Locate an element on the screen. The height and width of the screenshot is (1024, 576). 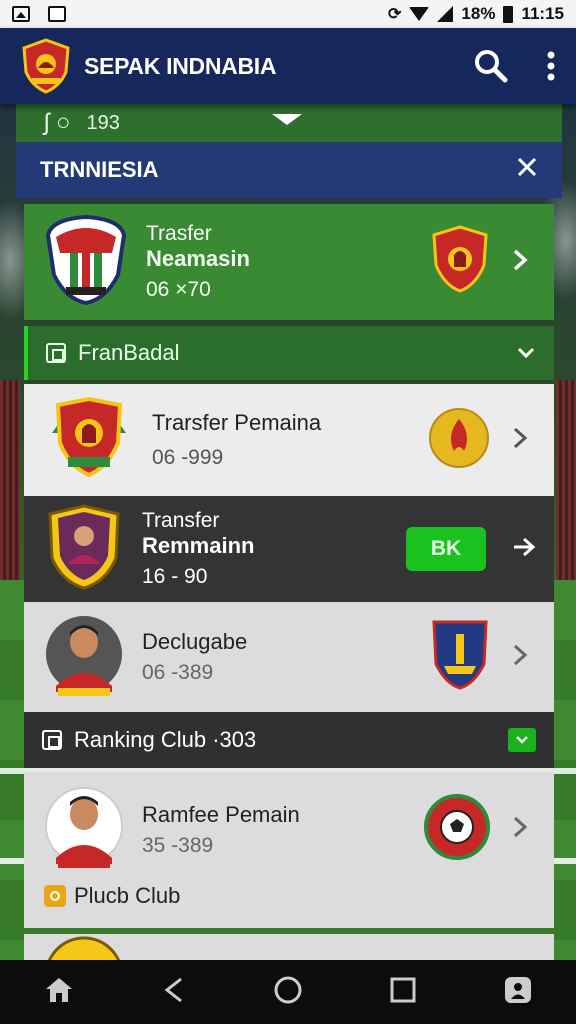
app-bar: SEPAK INDNABIA is located at coordinates (288, 66).